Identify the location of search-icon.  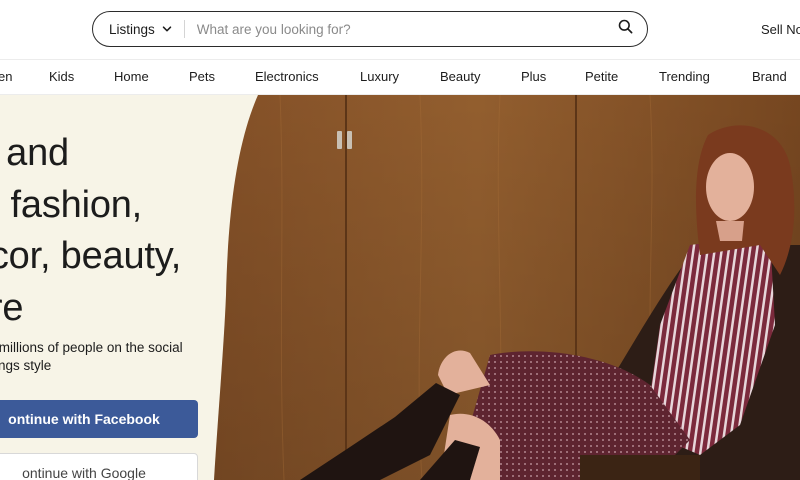
(625, 29).